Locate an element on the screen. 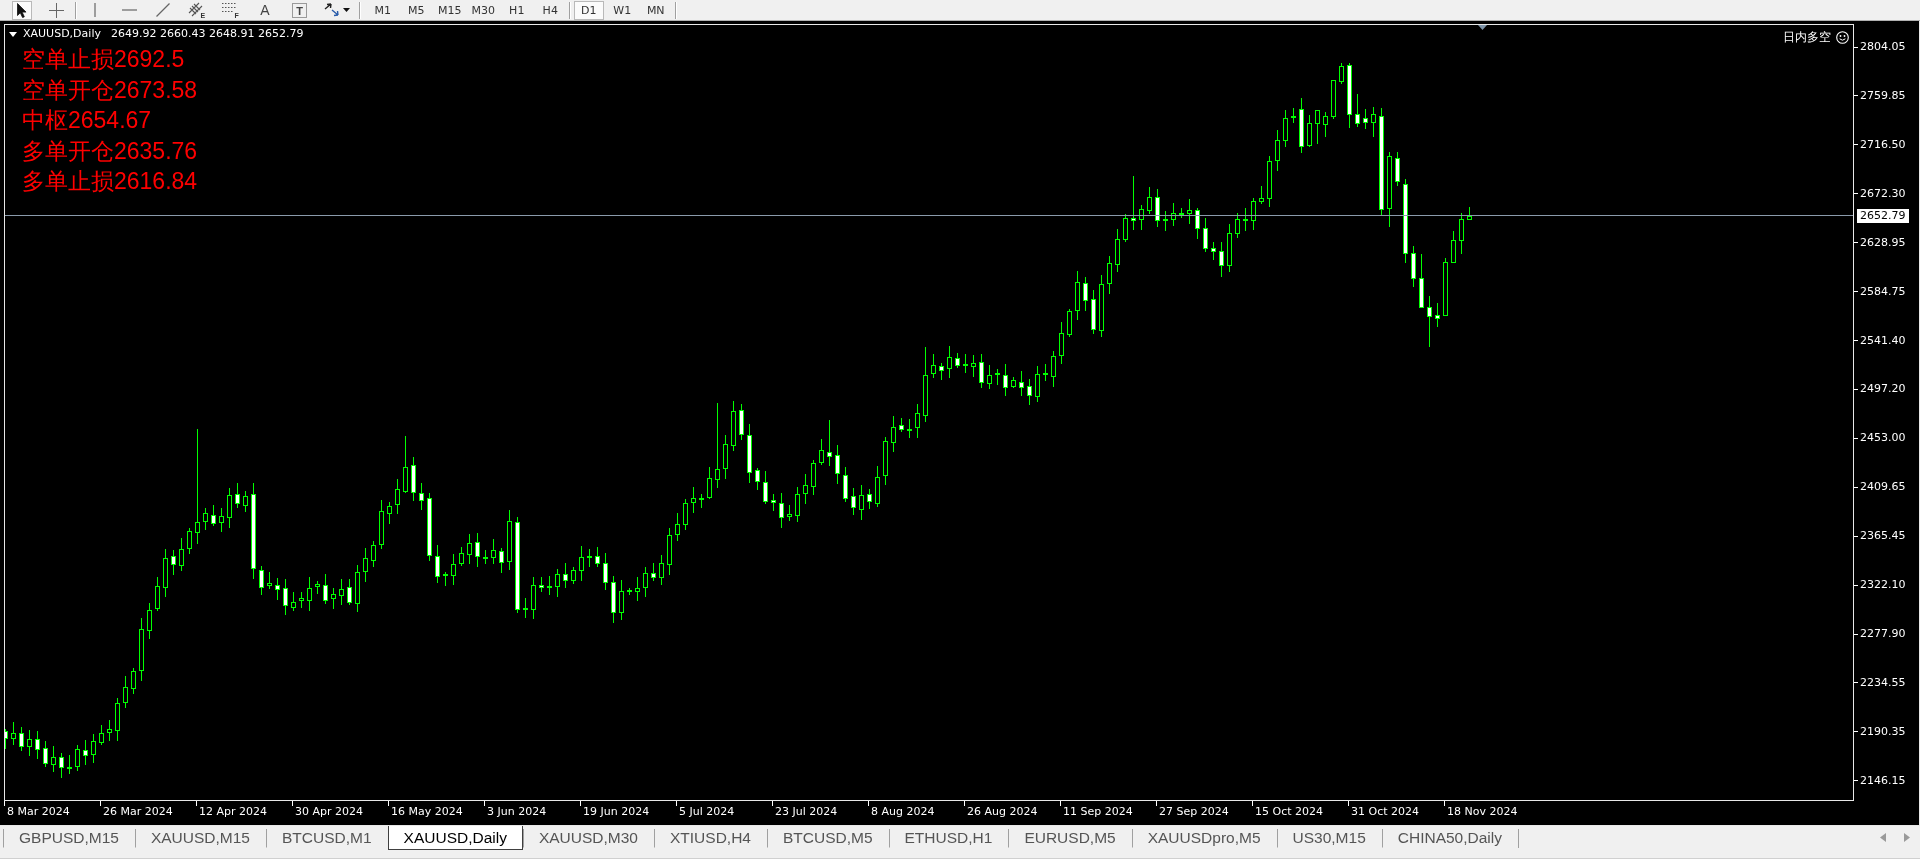  current-price-label: 2652.79 is located at coordinates (1883, 216).